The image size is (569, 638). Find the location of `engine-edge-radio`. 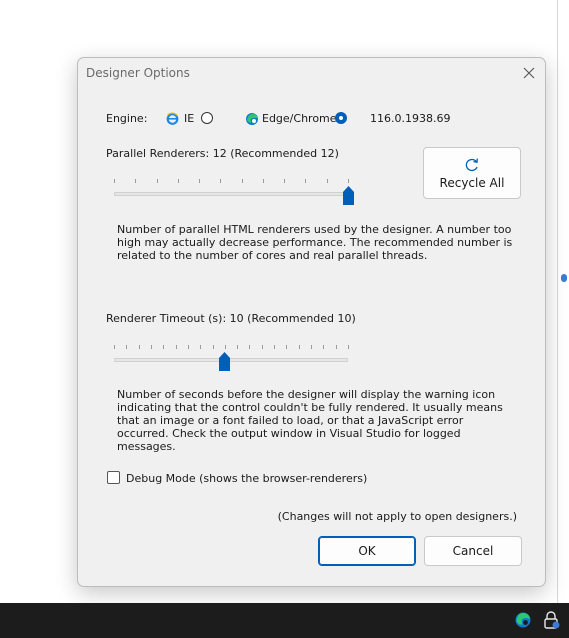

engine-edge-radio is located at coordinates (341, 118).